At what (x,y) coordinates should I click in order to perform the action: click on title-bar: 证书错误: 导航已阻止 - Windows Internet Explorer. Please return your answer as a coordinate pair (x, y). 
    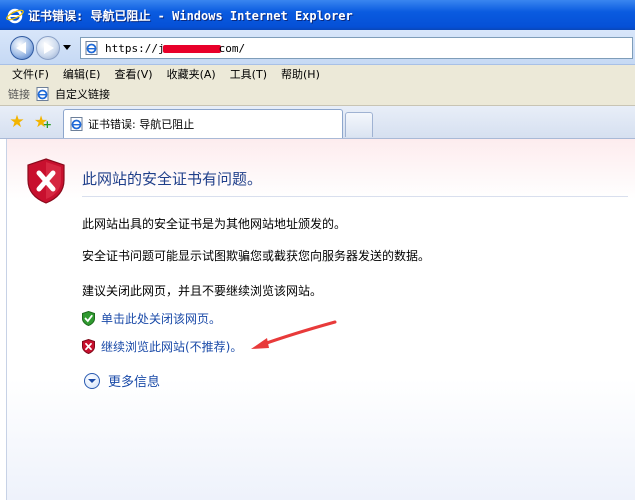
    Looking at the image, I should click on (317, 15).